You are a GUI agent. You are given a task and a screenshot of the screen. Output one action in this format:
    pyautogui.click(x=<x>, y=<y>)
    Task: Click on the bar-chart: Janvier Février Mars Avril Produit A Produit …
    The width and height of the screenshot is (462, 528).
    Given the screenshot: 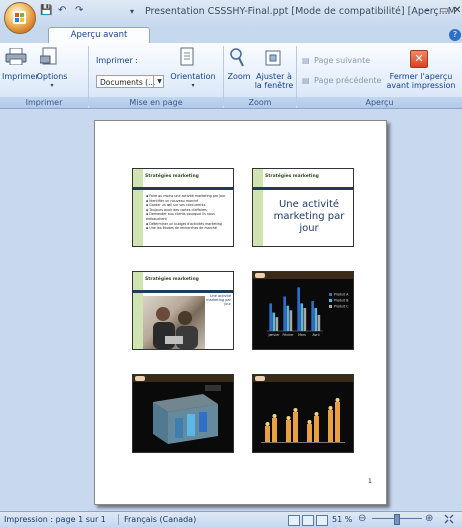 What is the action you would take?
    pyautogui.click(x=308, y=312)
    